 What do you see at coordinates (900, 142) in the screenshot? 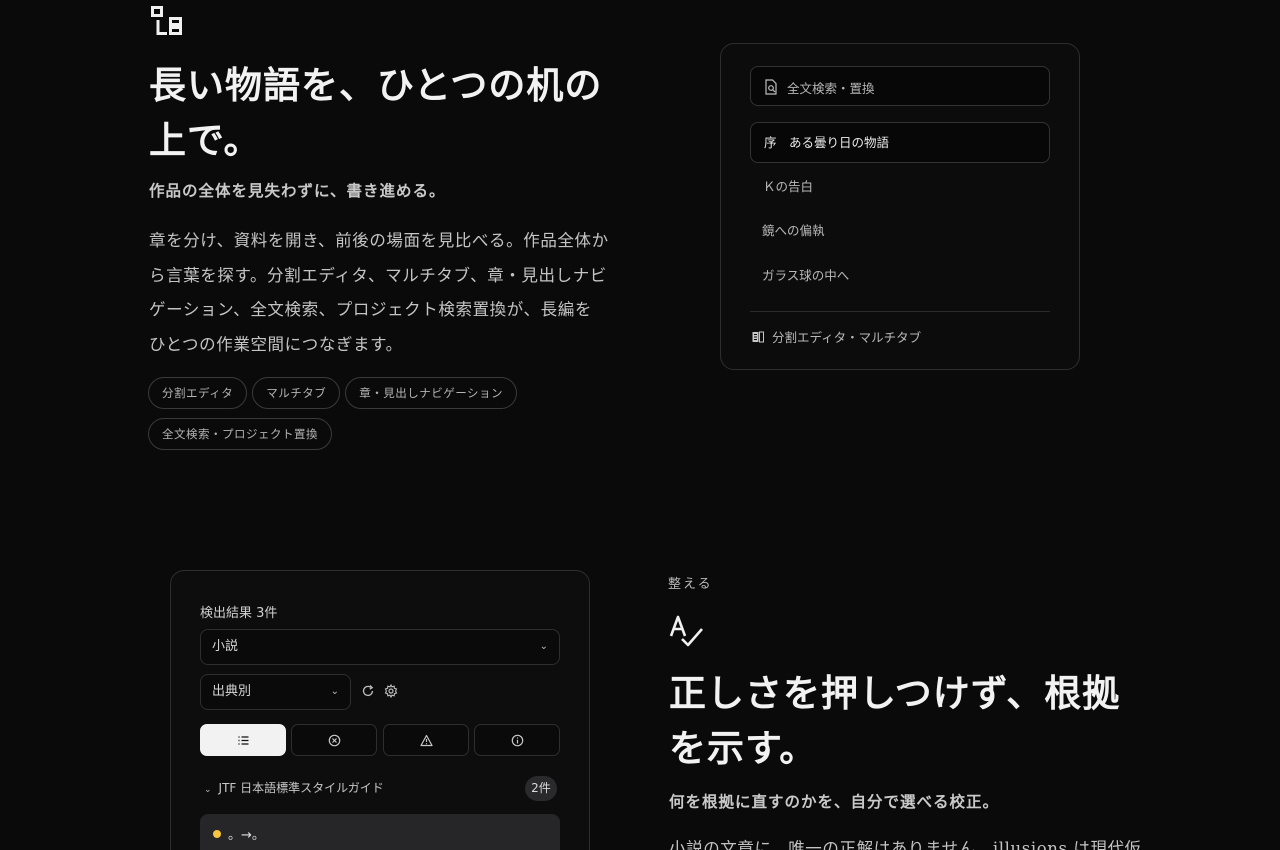
I see `chapter-item: 序 ある曇り日の物語` at bounding box center [900, 142].